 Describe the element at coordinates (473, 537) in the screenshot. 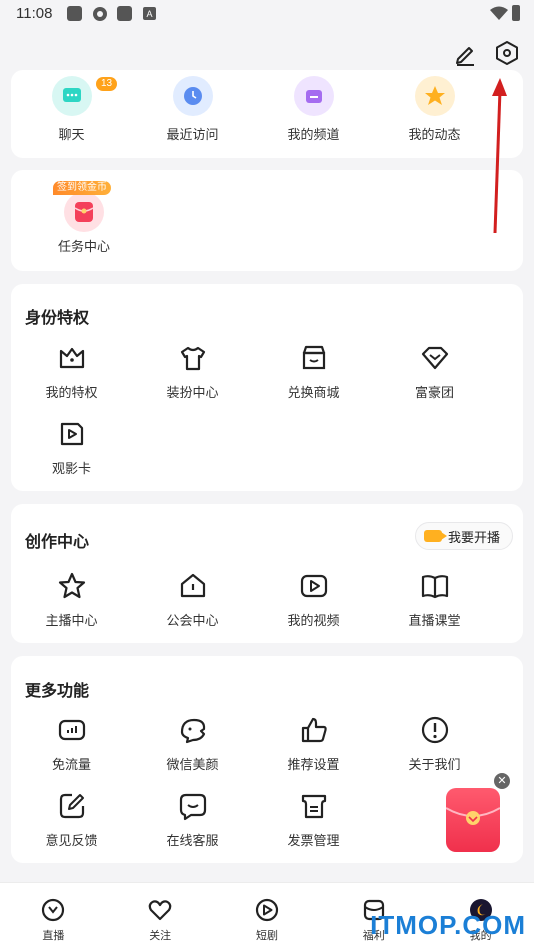

I see `start-live-label: 我要开播` at that location.